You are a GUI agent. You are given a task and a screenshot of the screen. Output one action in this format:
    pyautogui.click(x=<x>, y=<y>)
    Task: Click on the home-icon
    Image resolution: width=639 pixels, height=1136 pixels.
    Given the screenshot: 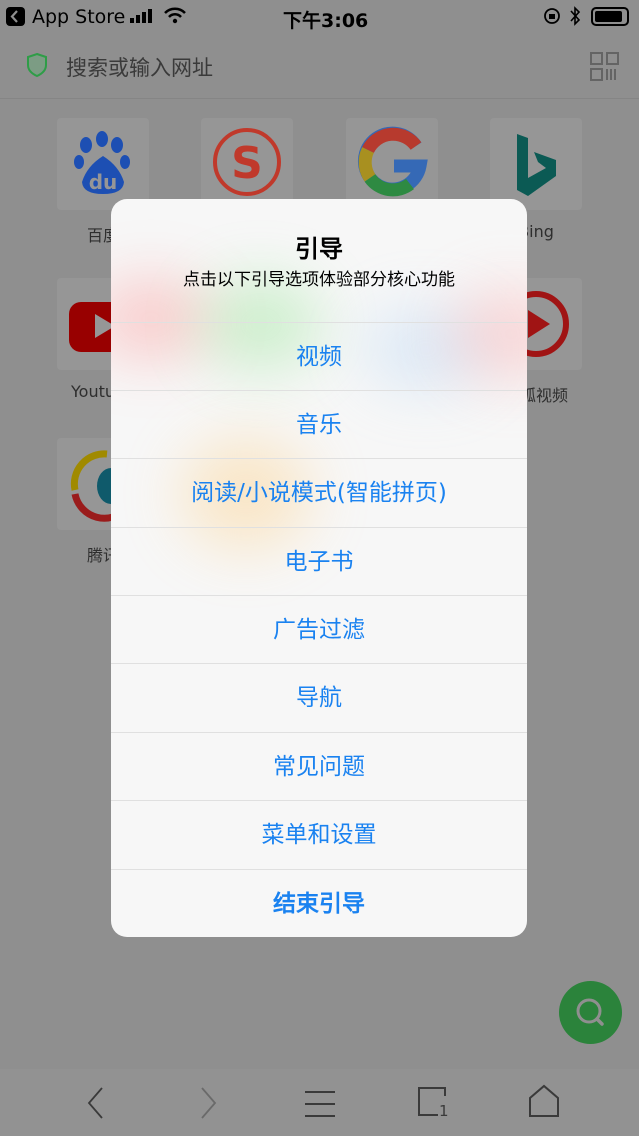 What is the action you would take?
    pyautogui.click(x=544, y=1101)
    